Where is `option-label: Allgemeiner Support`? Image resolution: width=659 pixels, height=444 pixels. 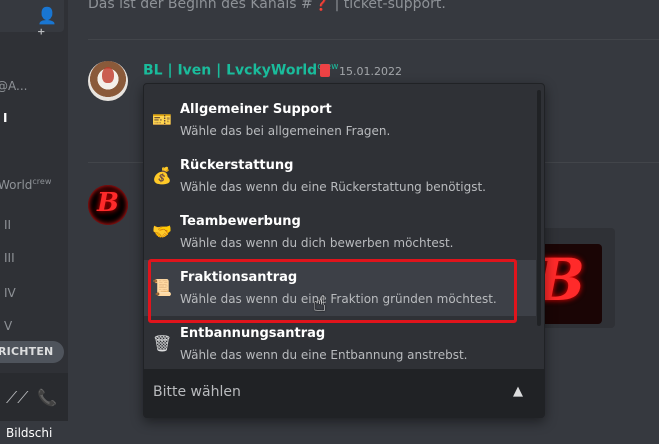 option-label: Allgemeiner Support is located at coordinates (256, 109).